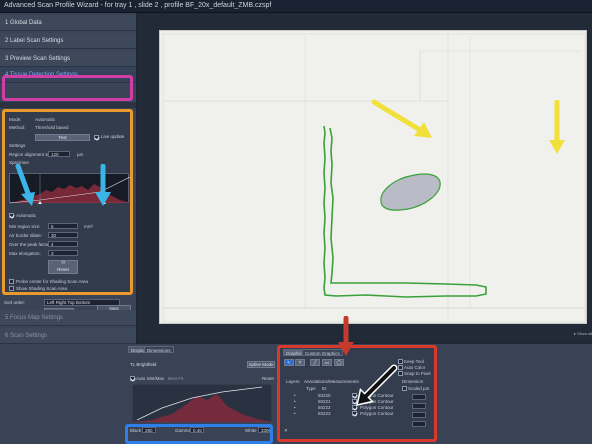 Image resolution: width=592 pixels, height=444 pixels. I want to click on peak-factor-label: Over the peak factor:, so click(30, 244).